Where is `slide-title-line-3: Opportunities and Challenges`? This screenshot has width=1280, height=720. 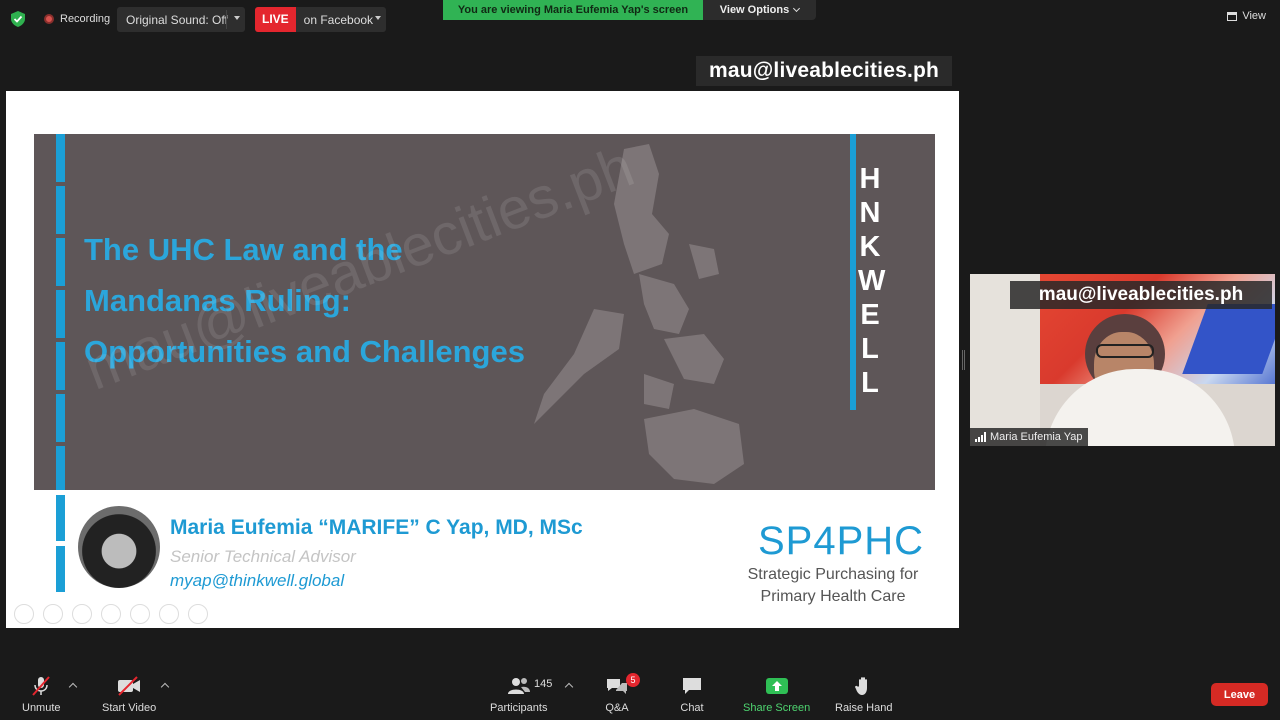 slide-title-line-3: Opportunities and Challenges is located at coordinates (304, 351).